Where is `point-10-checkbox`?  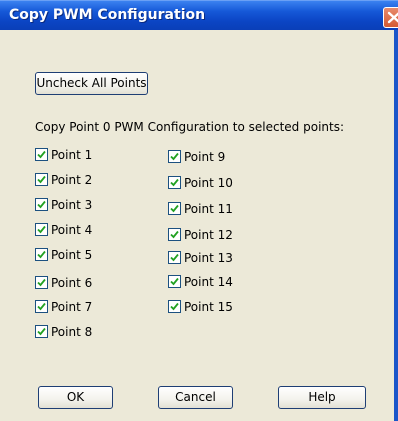 point-10-checkbox is located at coordinates (174, 182).